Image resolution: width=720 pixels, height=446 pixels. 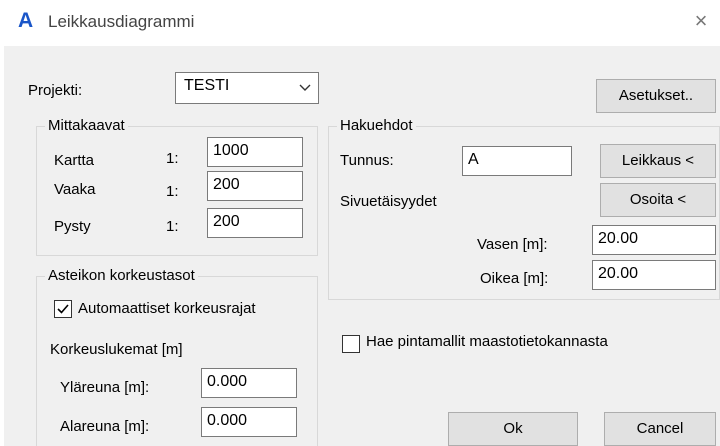 I want to click on vasen-input: 20.00, so click(x=654, y=240).